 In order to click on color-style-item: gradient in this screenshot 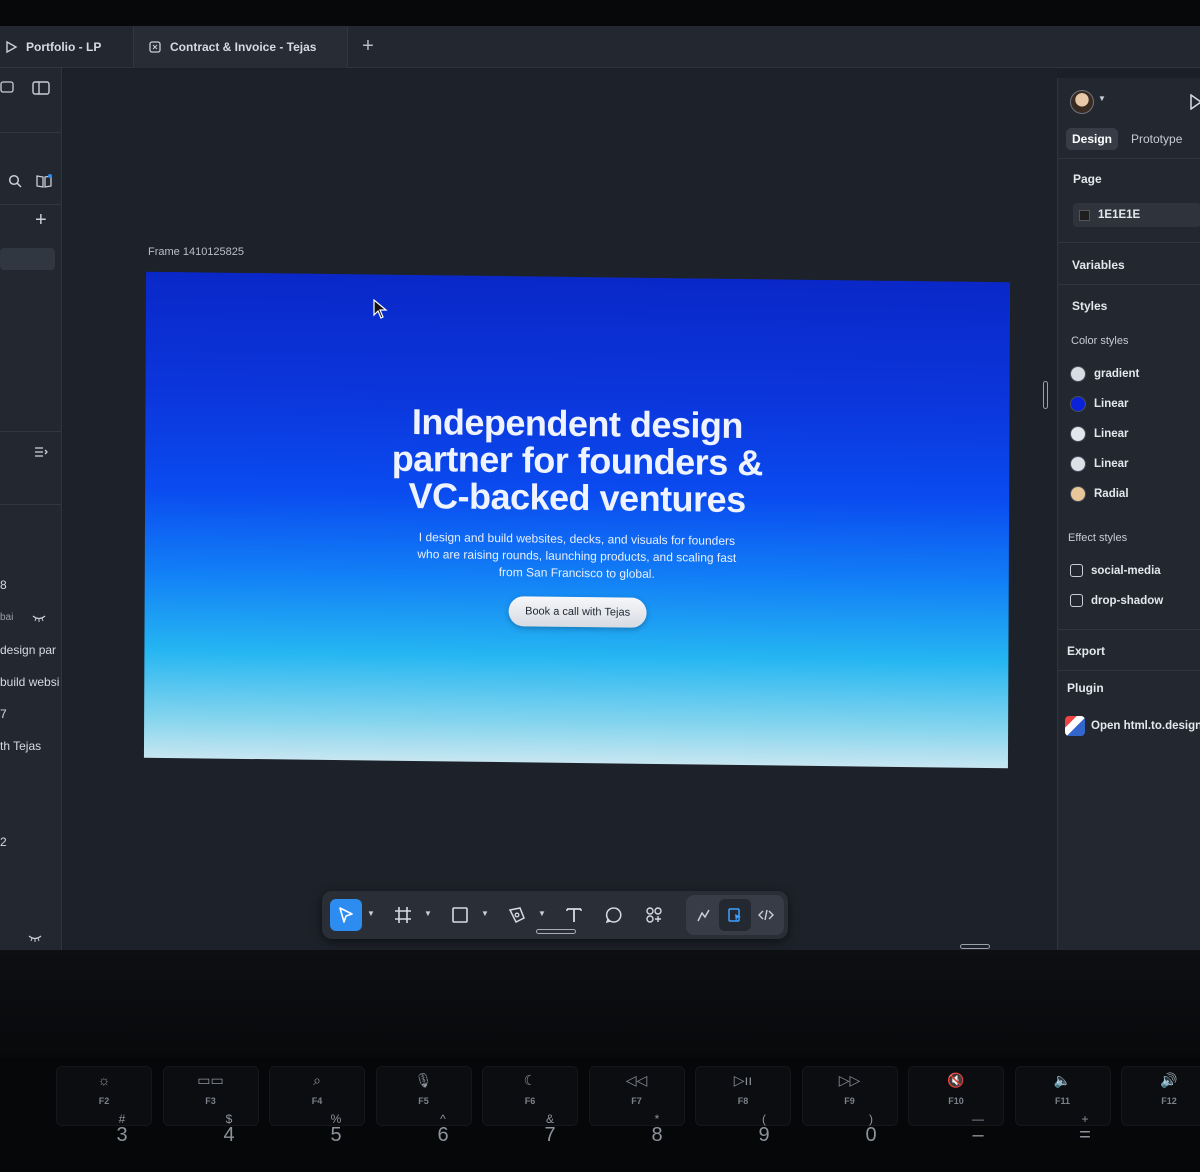, I will do `click(1104, 374)`.